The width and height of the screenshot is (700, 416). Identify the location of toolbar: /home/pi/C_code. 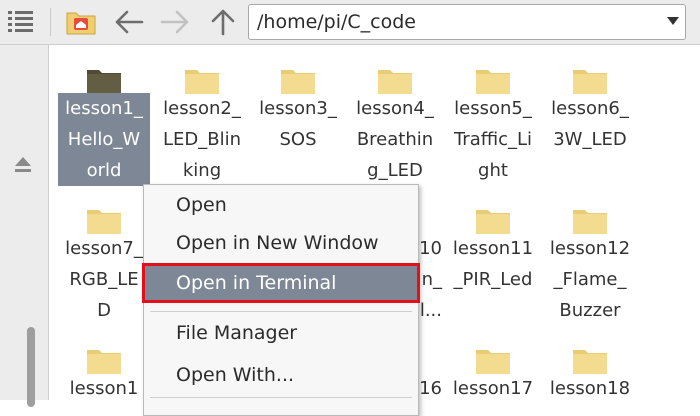
(350, 22).